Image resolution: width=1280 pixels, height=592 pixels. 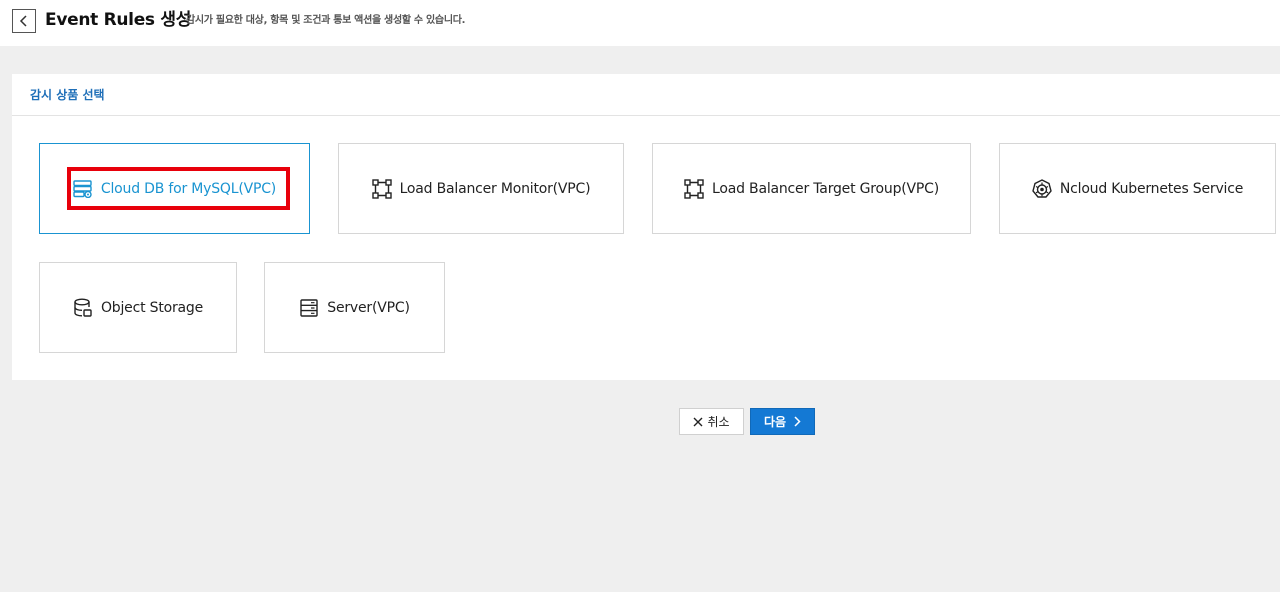 What do you see at coordinates (495, 188) in the screenshot?
I see `product-card-label: Load Balancer Monitor(VPC)` at bounding box center [495, 188].